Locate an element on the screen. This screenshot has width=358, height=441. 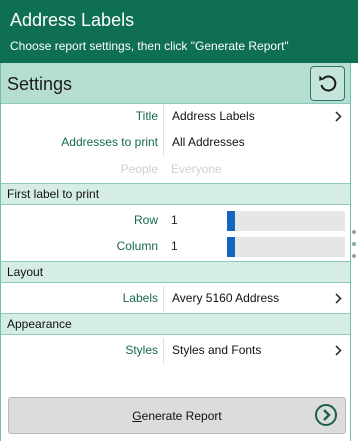
title-value-box: Address Labels is located at coordinates (256, 117).